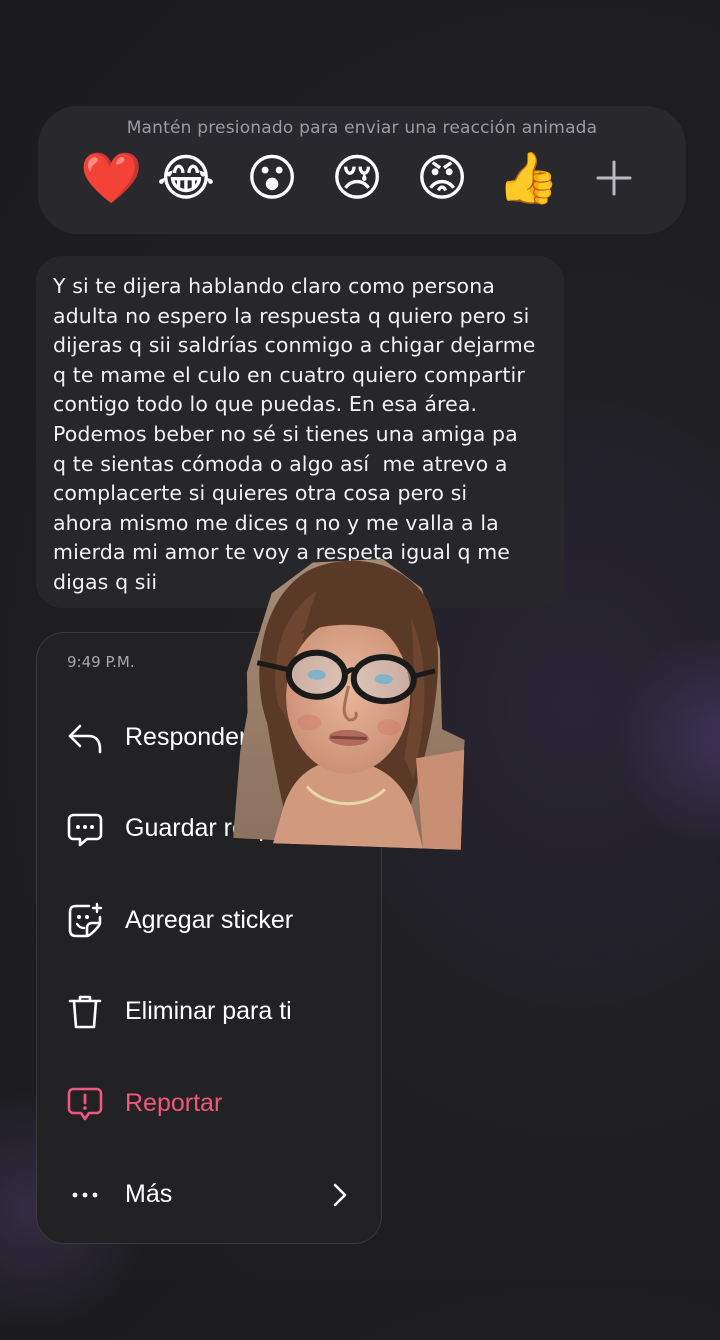  Describe the element at coordinates (85, 1012) in the screenshot. I see `trash-icon` at that location.